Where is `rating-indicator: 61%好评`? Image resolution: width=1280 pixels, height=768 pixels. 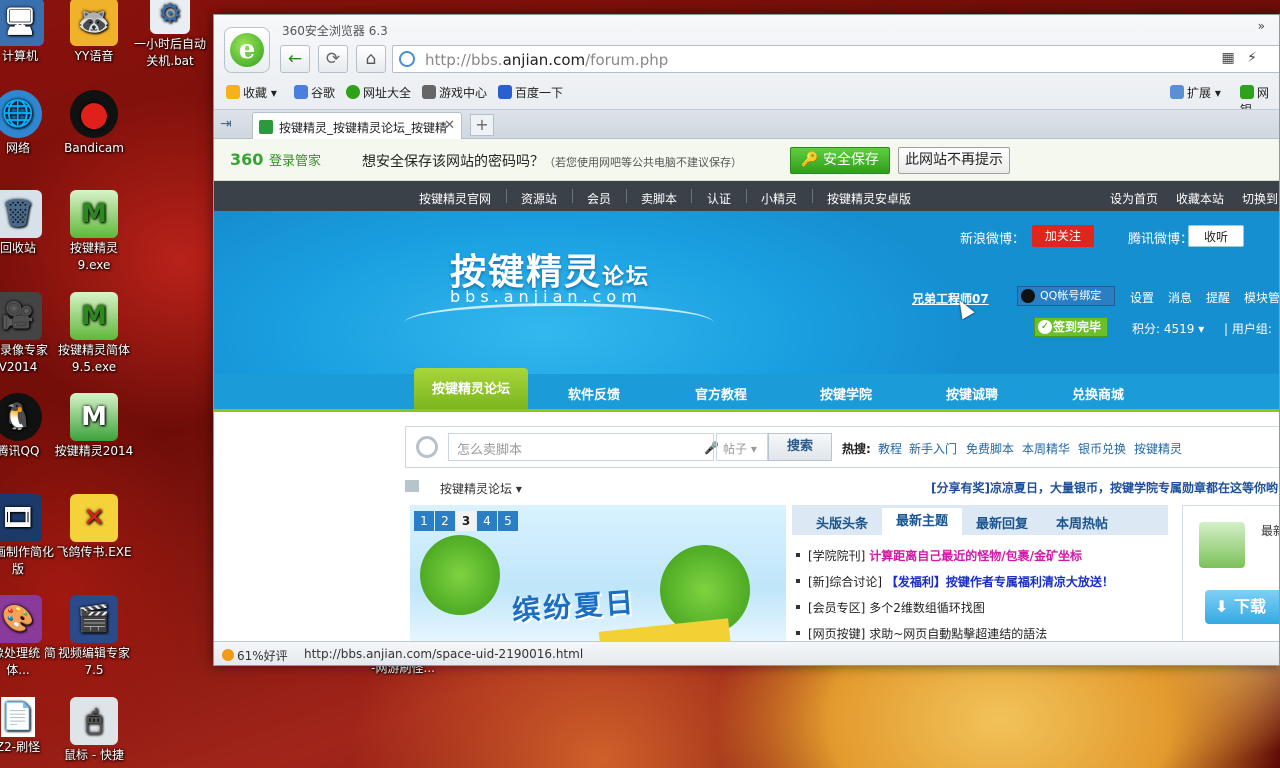
rating-indicator: 61%好评 is located at coordinates (255, 655).